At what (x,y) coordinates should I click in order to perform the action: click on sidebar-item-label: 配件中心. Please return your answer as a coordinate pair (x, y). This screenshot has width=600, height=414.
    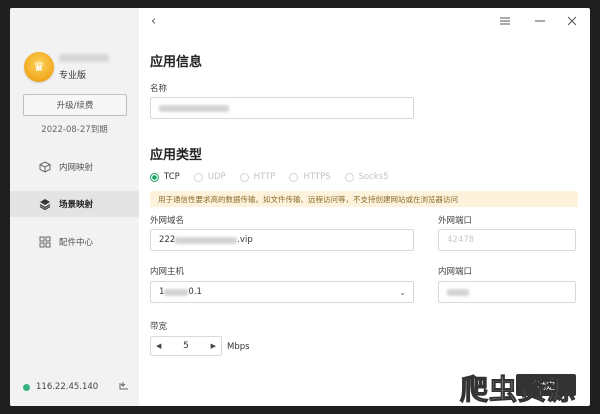
    Looking at the image, I should click on (76, 243).